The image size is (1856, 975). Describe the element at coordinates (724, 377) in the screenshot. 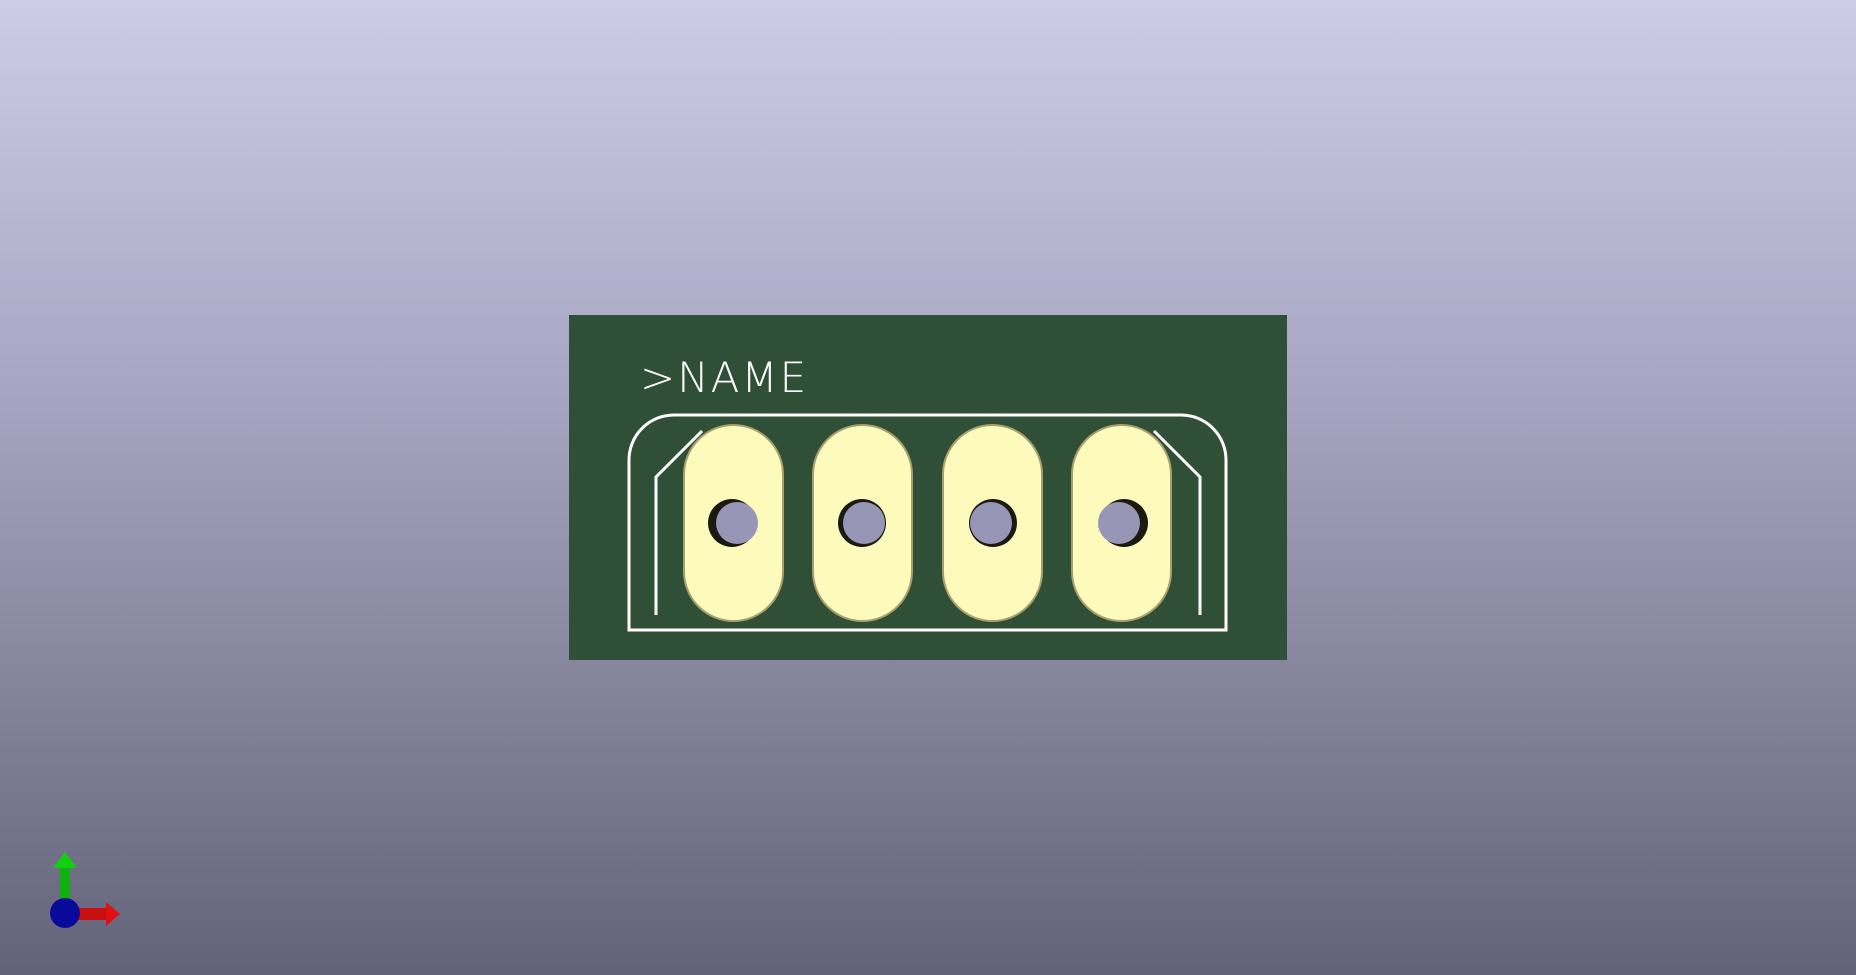

I see `silkscreen-name-label: >NAME` at that location.